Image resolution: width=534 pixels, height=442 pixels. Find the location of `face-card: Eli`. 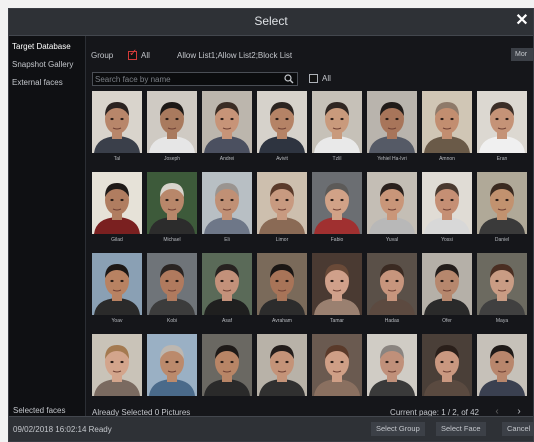

face-card: Eli is located at coordinates (227, 212).